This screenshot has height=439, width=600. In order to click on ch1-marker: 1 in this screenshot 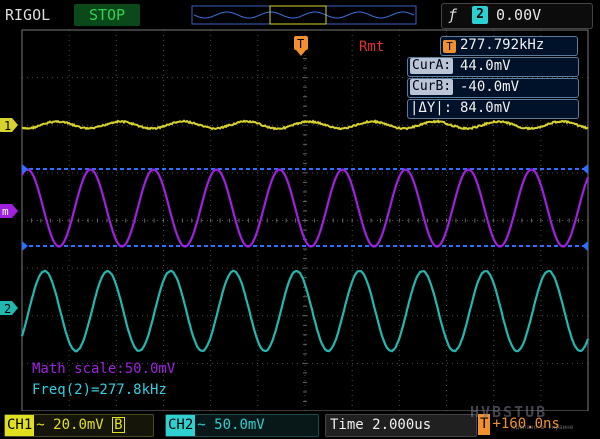, I will do `click(9, 125)`.